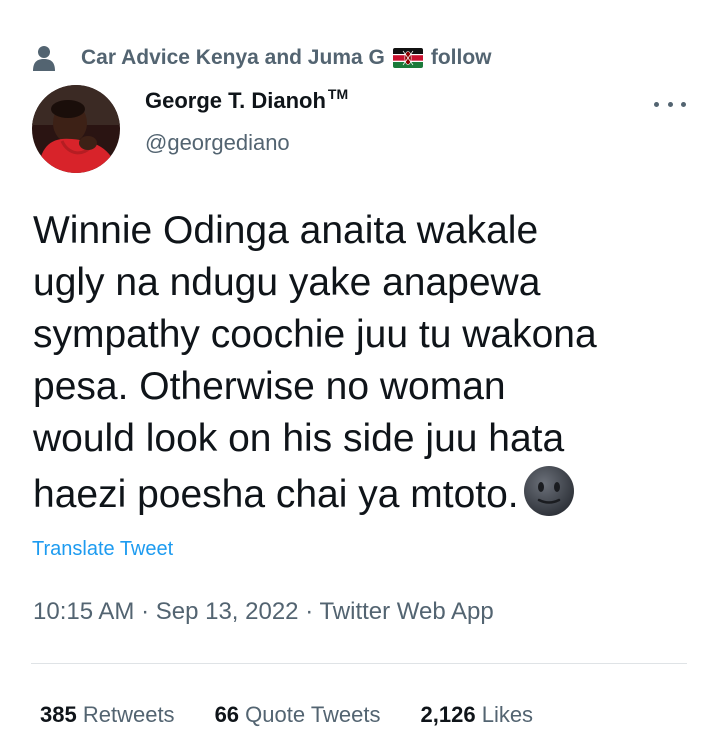 The height and width of the screenshot is (736, 719). What do you see at coordinates (227, 714) in the screenshot?
I see `quote-tweets-count: 66` at bounding box center [227, 714].